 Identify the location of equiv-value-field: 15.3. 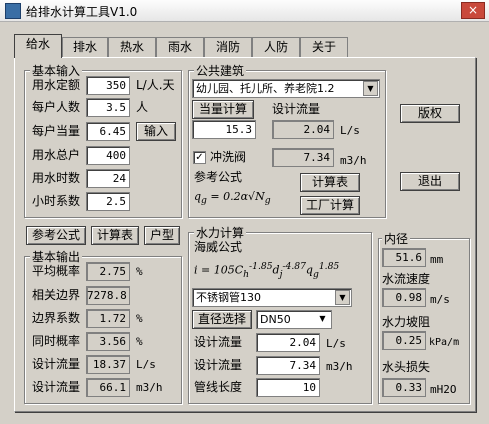
(224, 129).